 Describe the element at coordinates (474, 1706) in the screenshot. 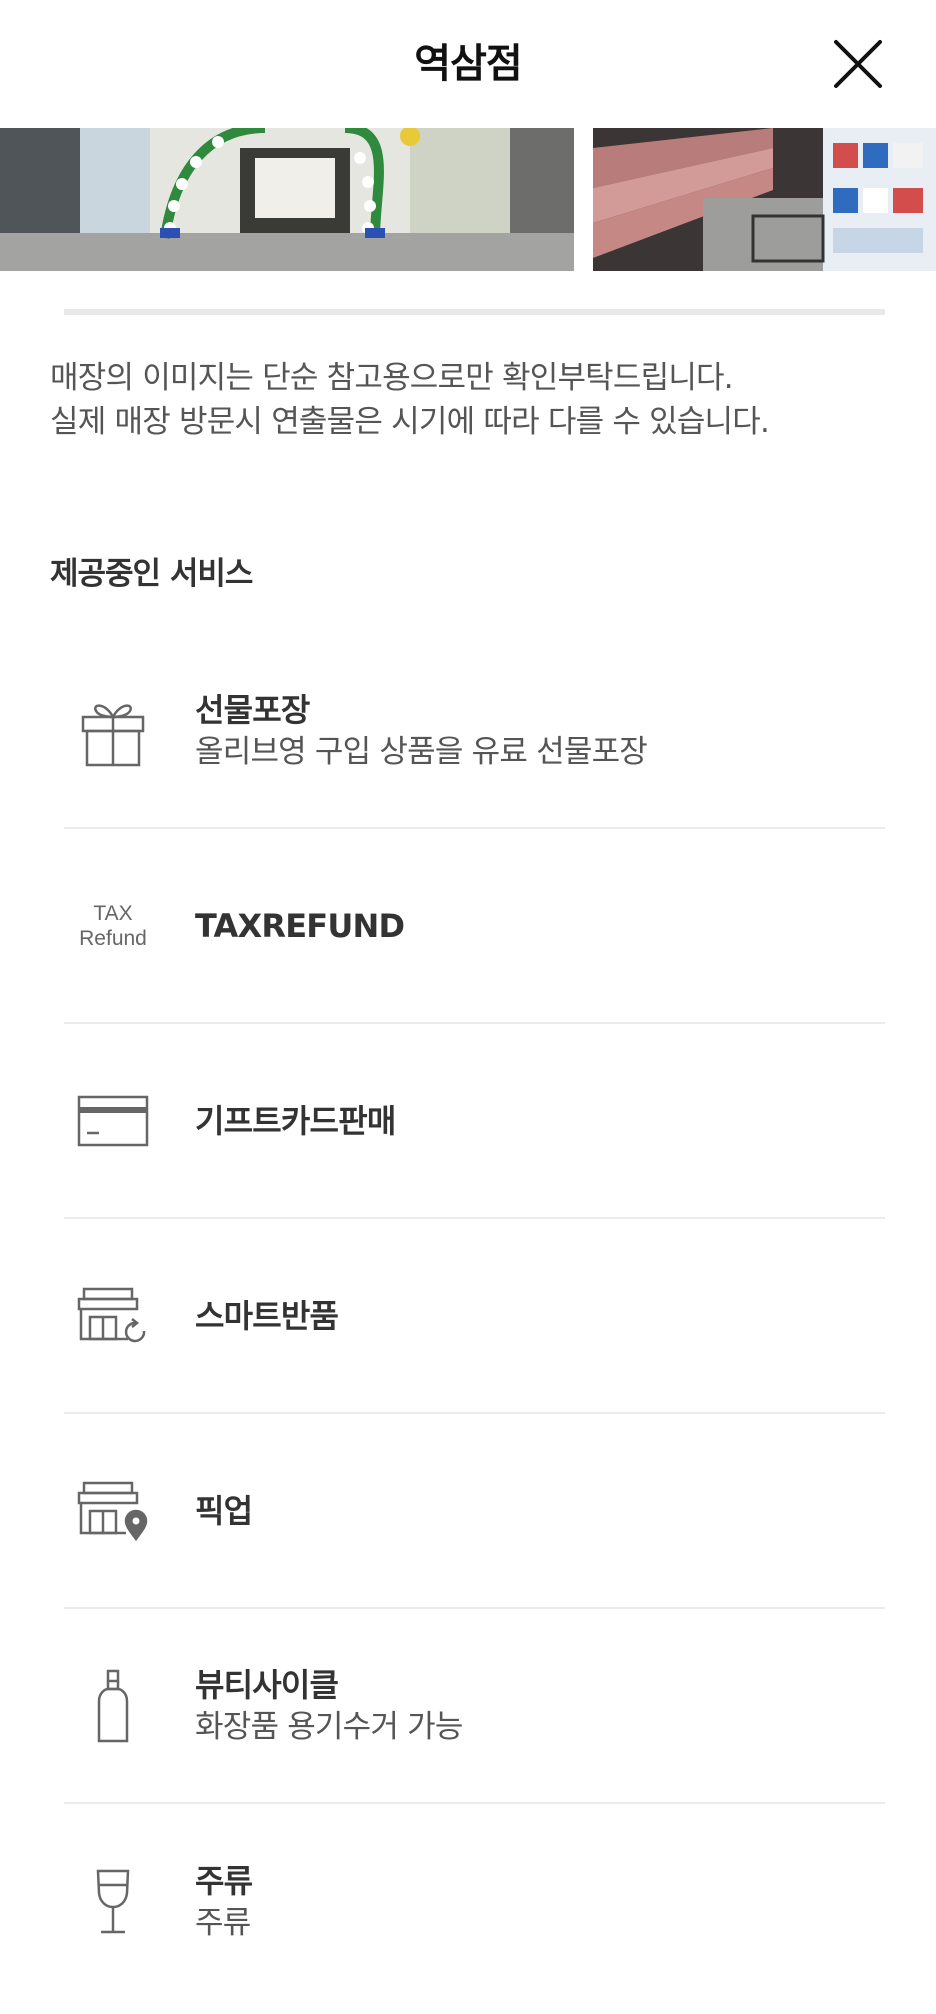

I see `service-item-beauty-cycle: 뷰티사이클 화장품 용기수거 가능` at that location.